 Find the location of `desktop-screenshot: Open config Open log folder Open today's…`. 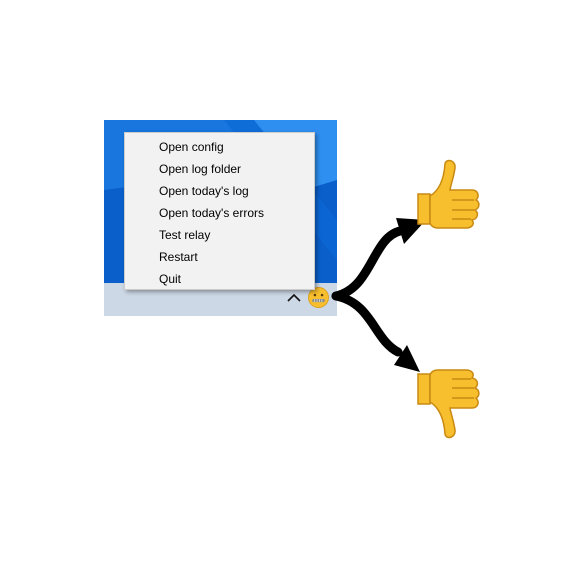

desktop-screenshot: Open config Open log folder Open today's… is located at coordinates (220, 218).